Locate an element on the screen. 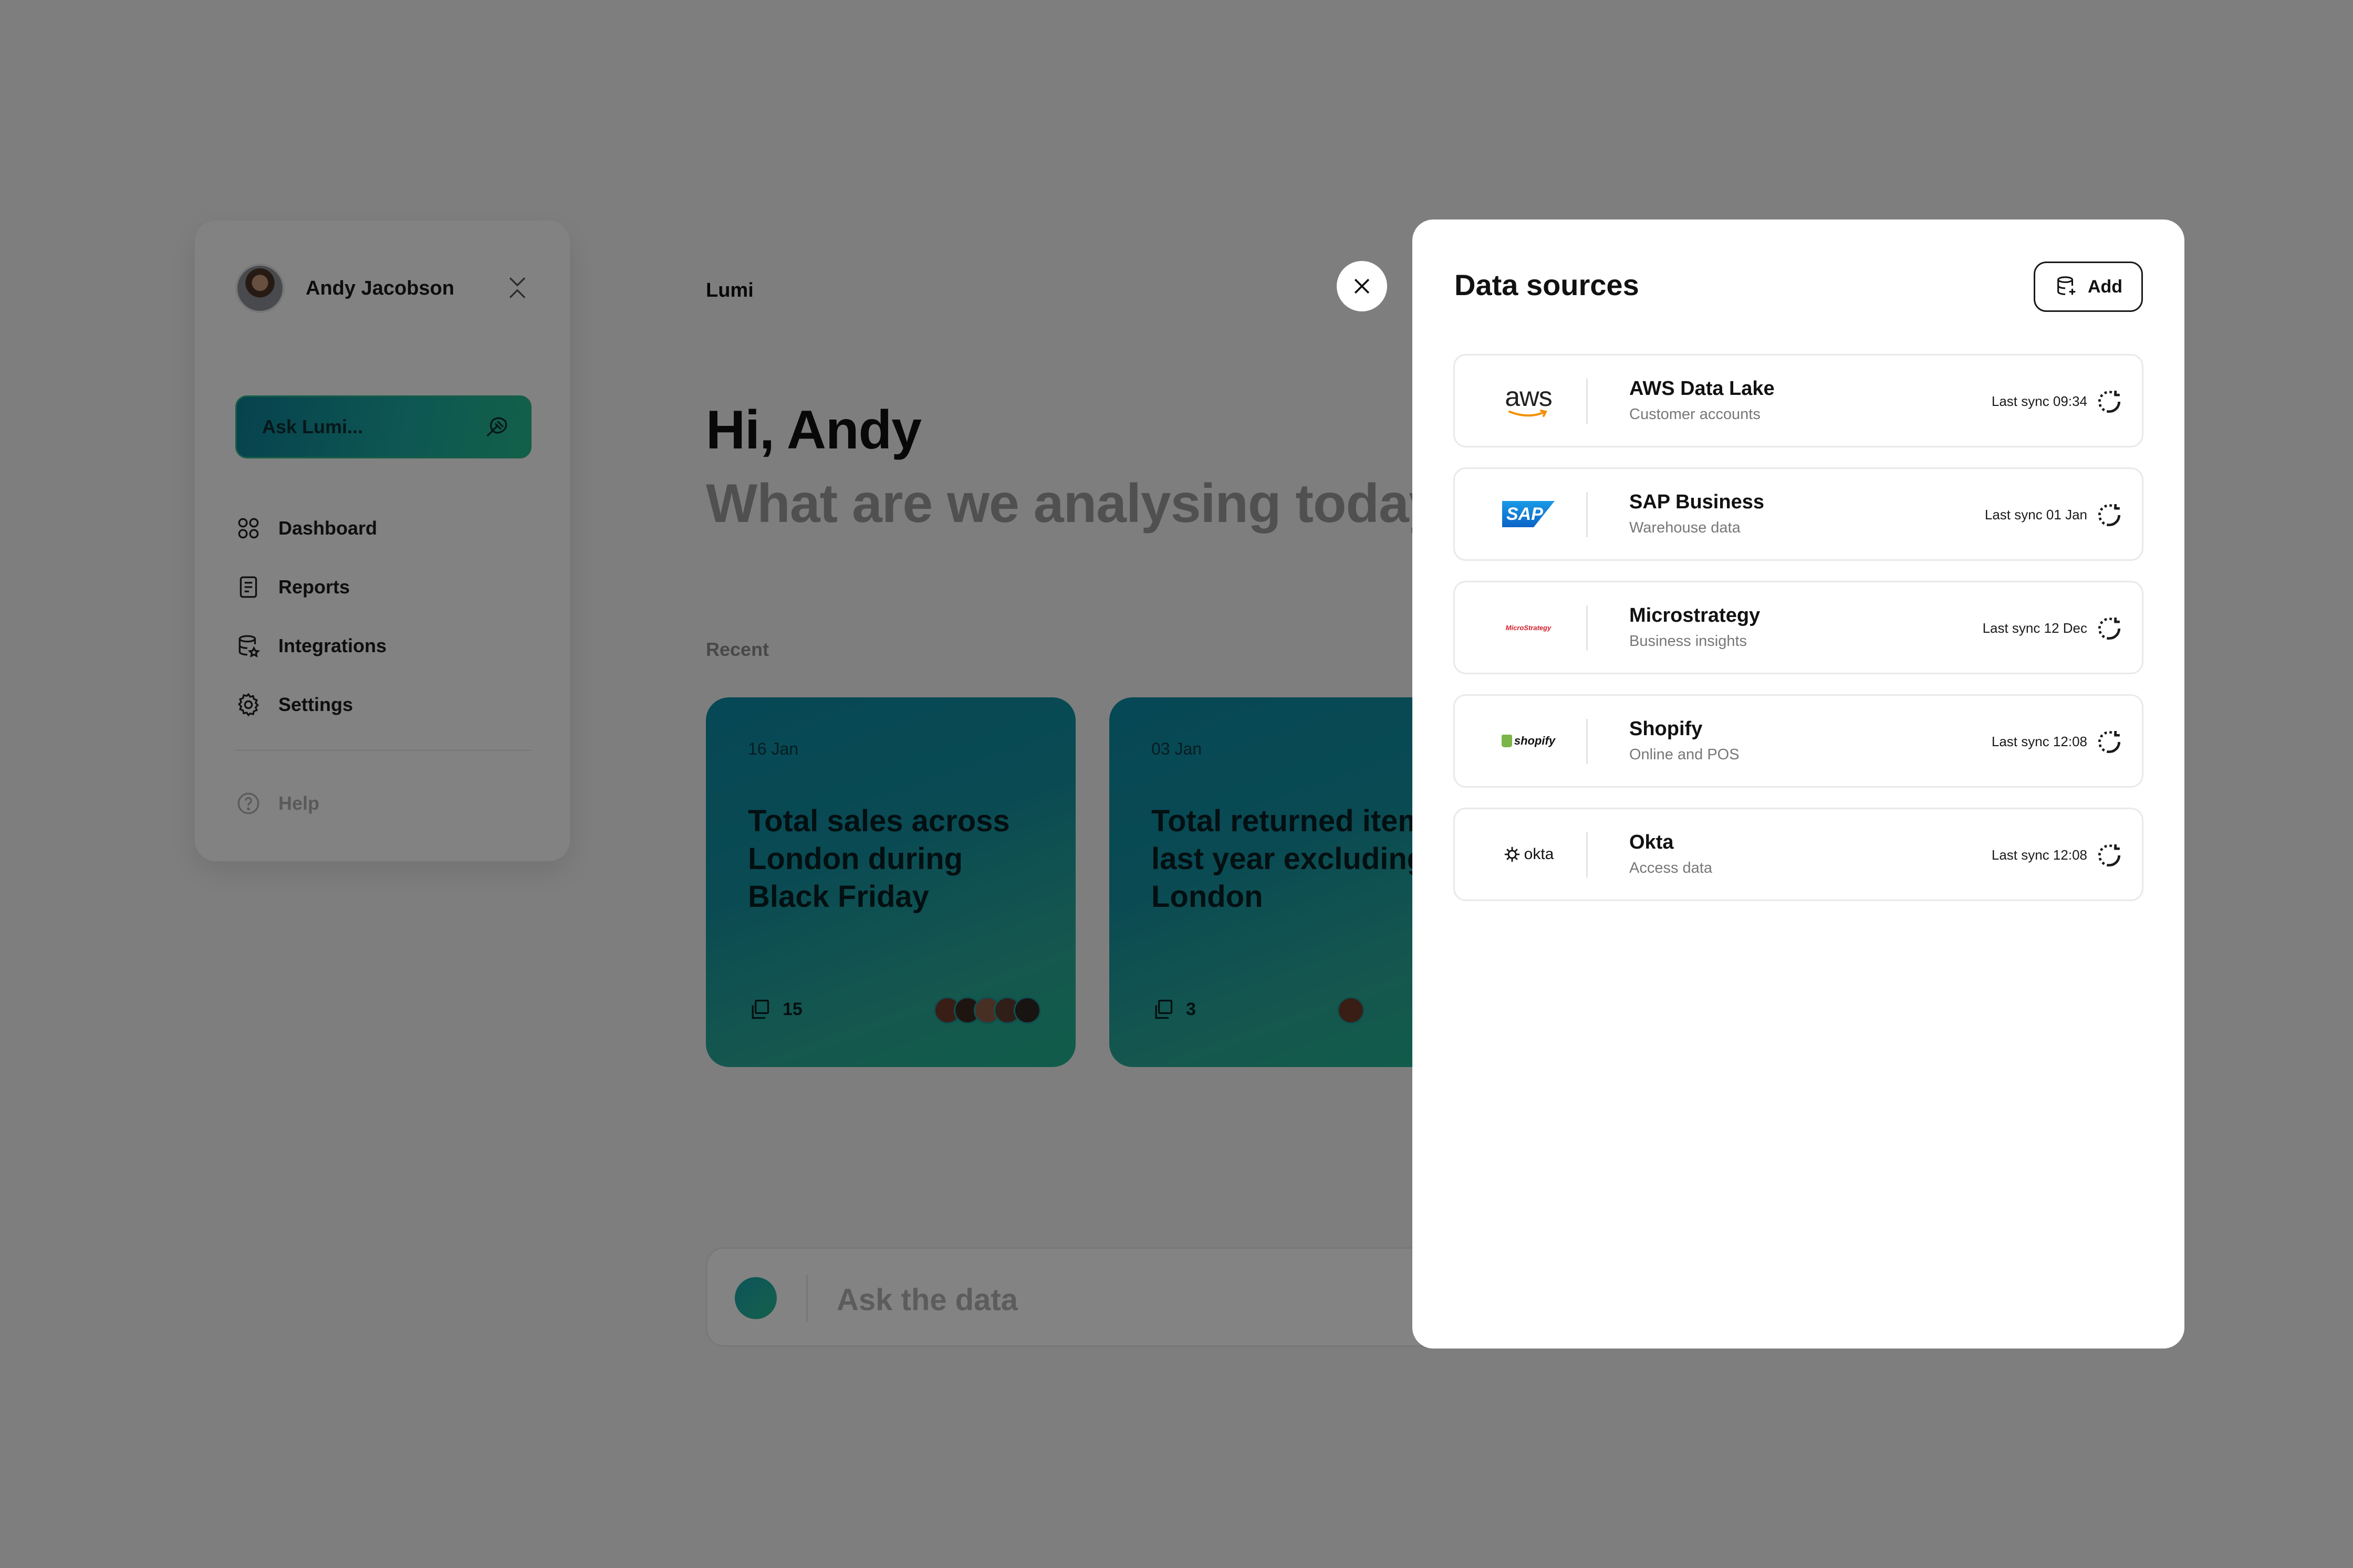 This screenshot has height=1568, width=2353. add-label: Add is located at coordinates (2105, 286).